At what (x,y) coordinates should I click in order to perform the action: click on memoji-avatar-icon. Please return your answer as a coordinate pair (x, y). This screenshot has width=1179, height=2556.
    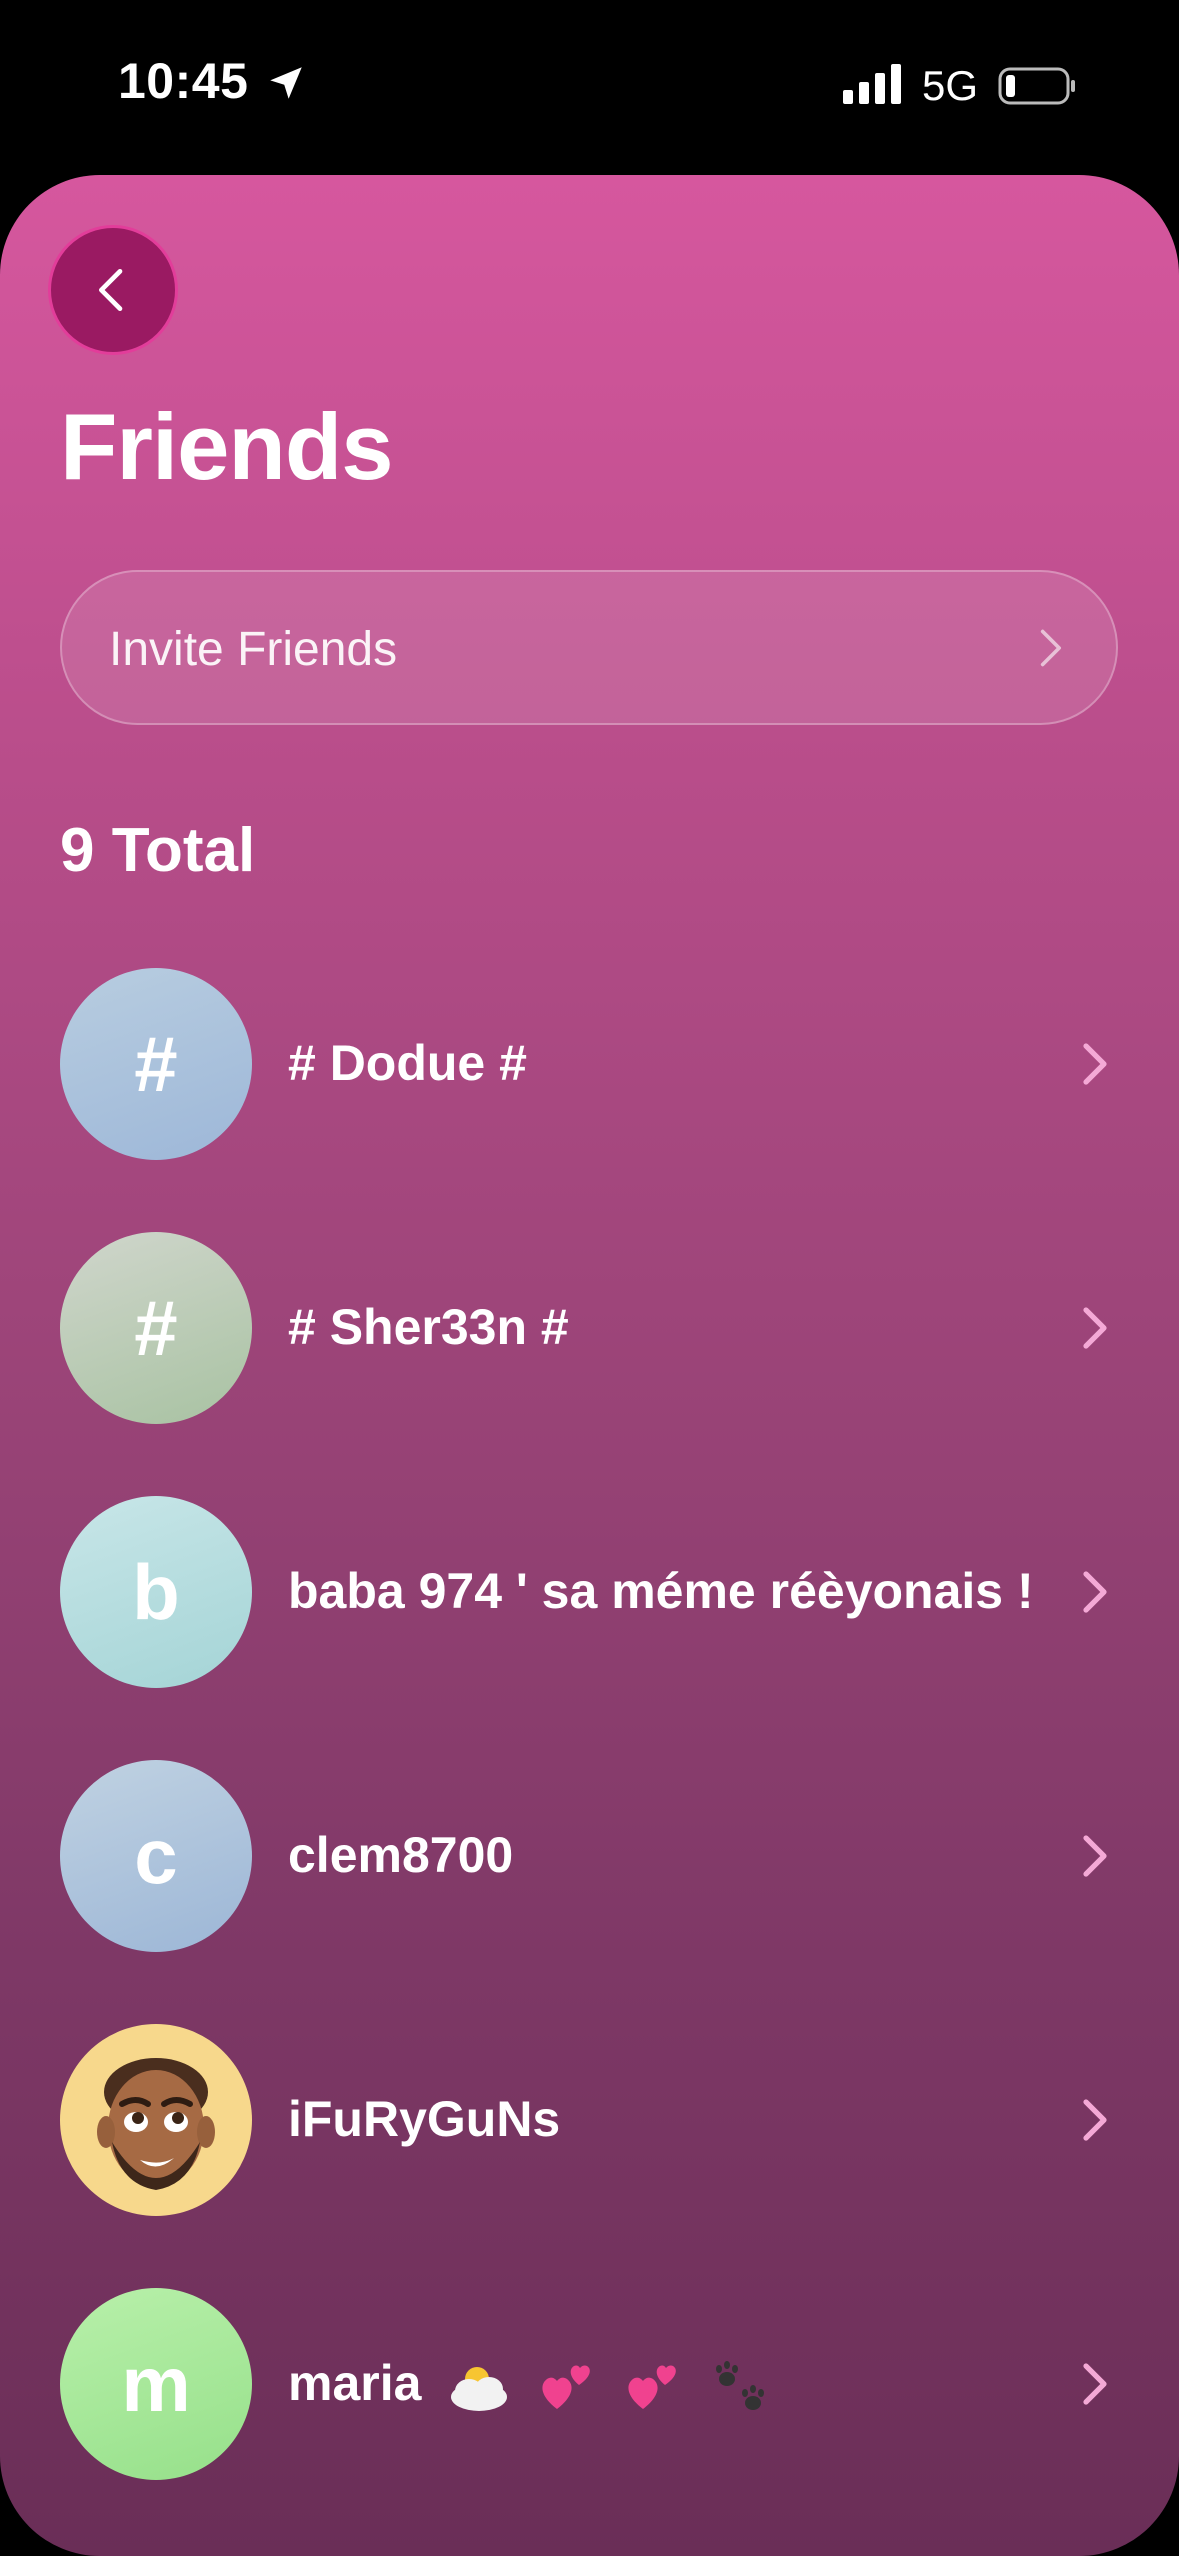
    Looking at the image, I should click on (156, 2120).